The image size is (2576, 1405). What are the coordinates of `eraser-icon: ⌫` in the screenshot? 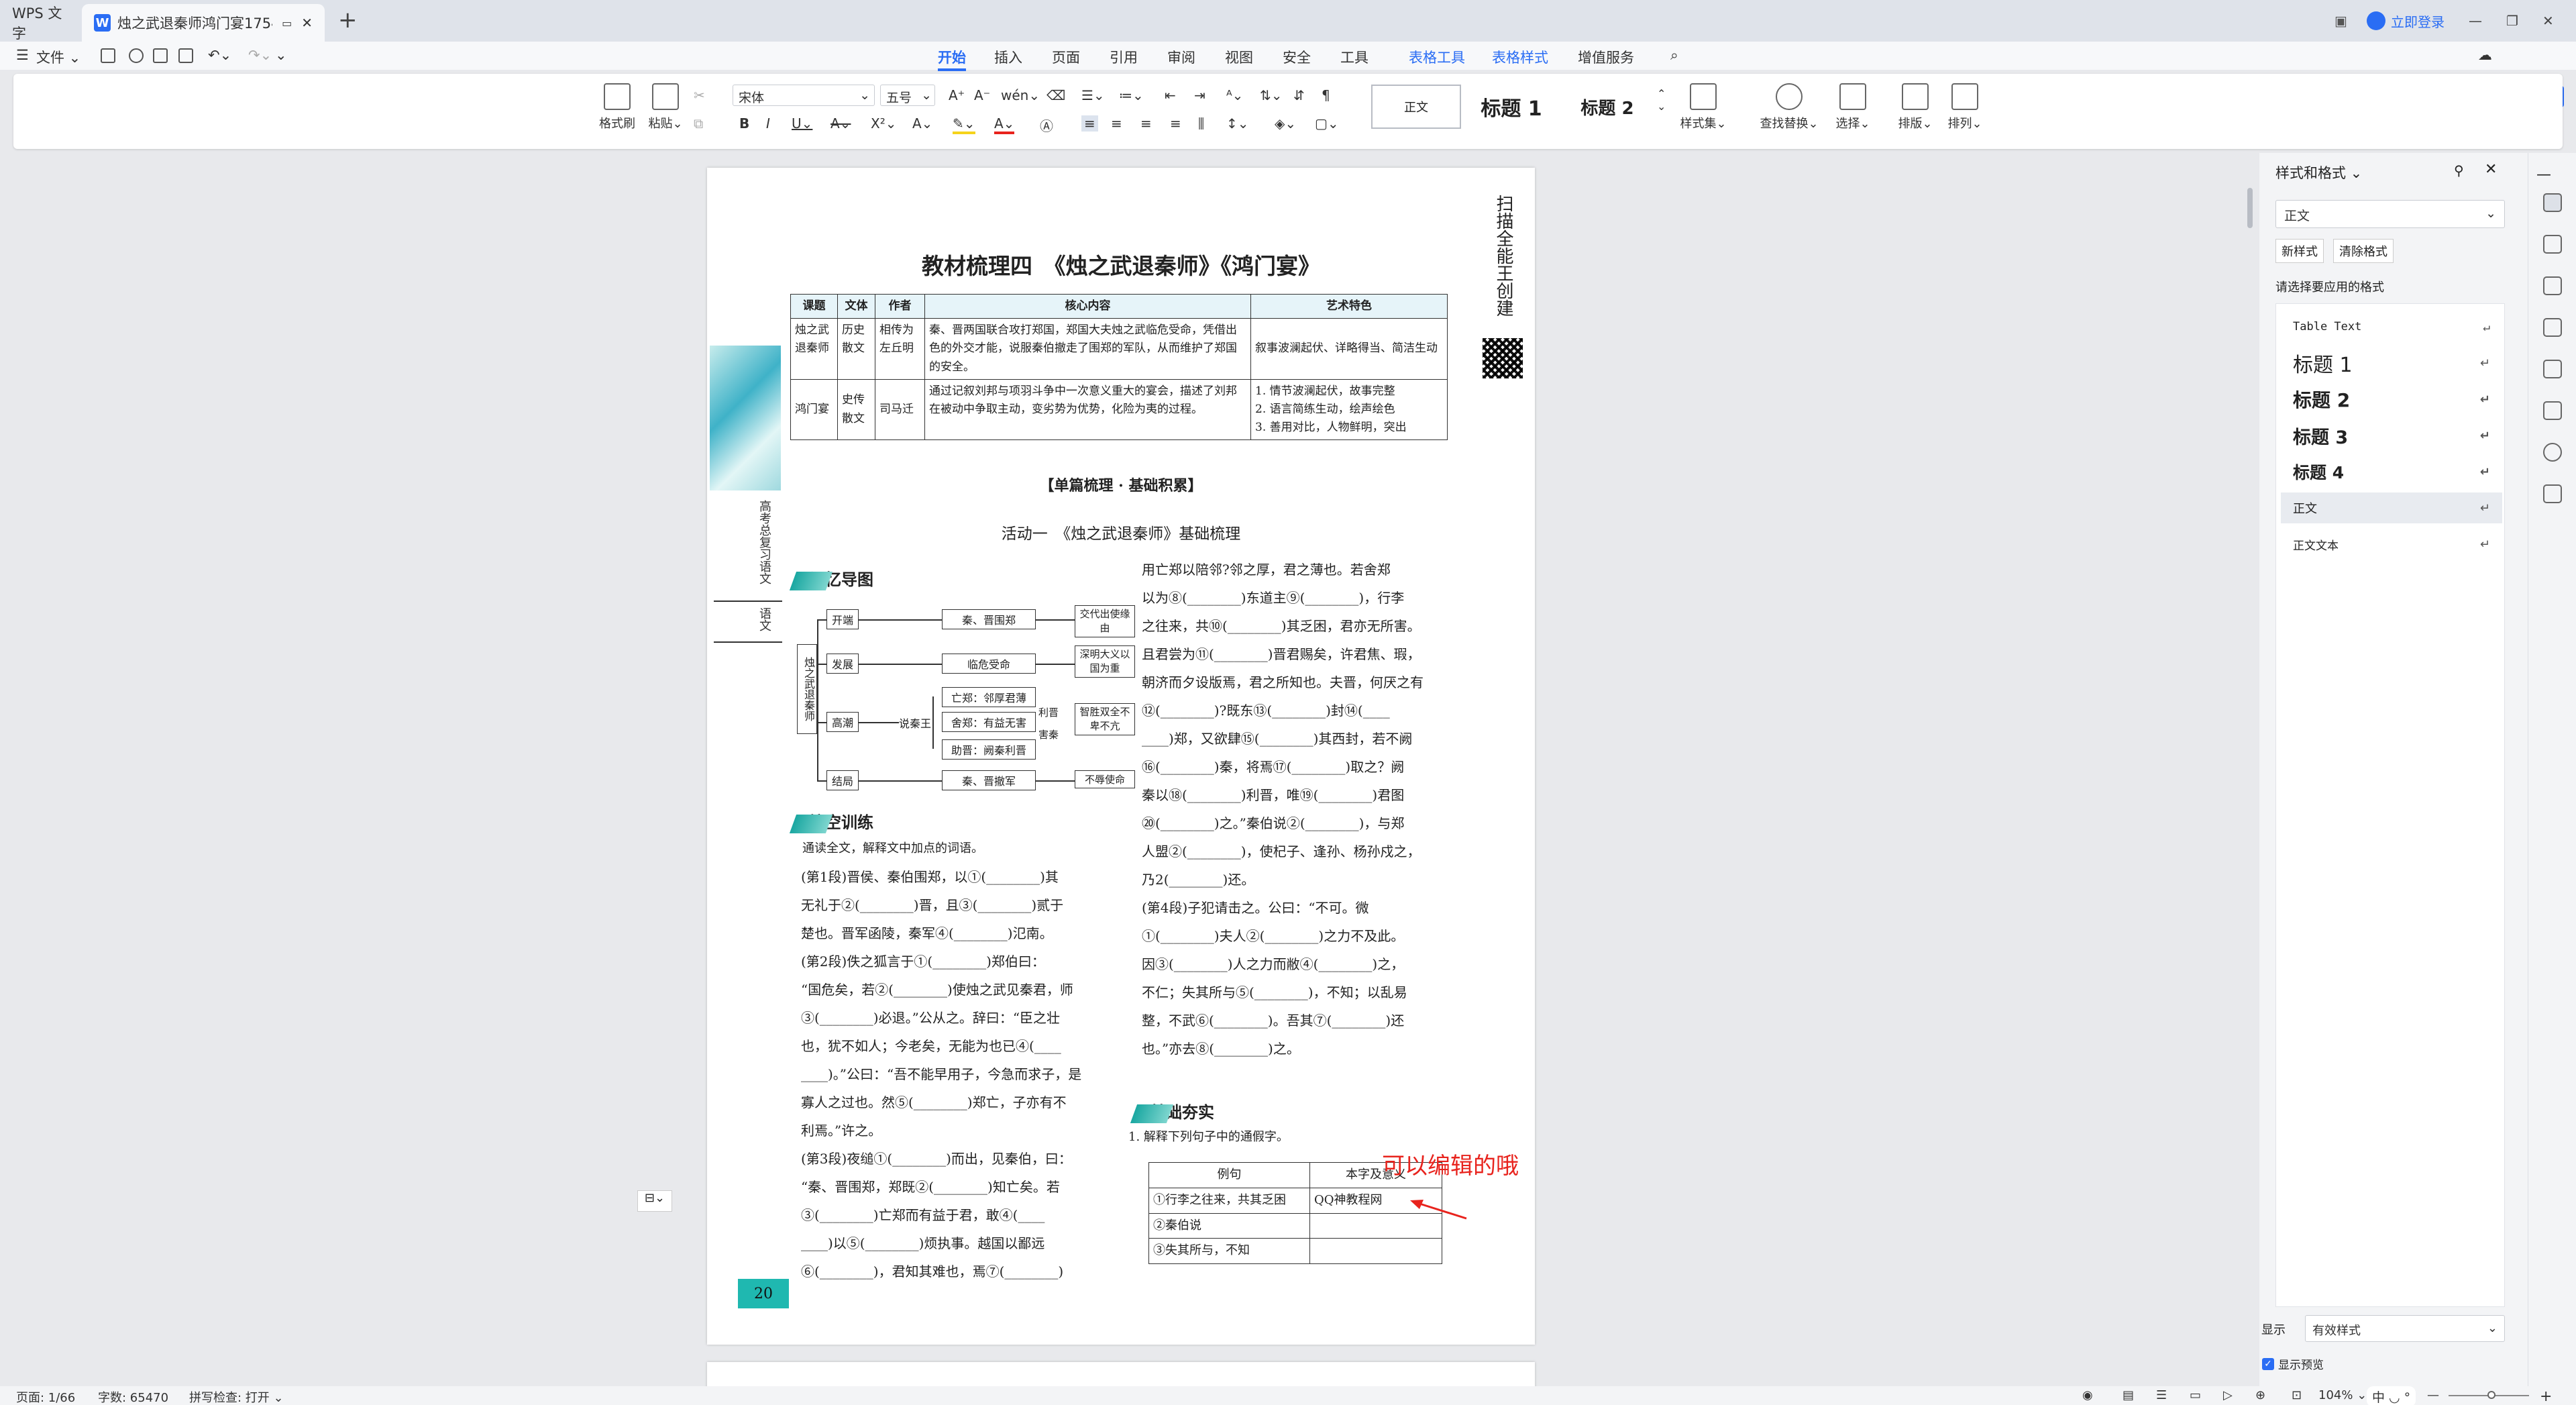 It's located at (1055, 95).